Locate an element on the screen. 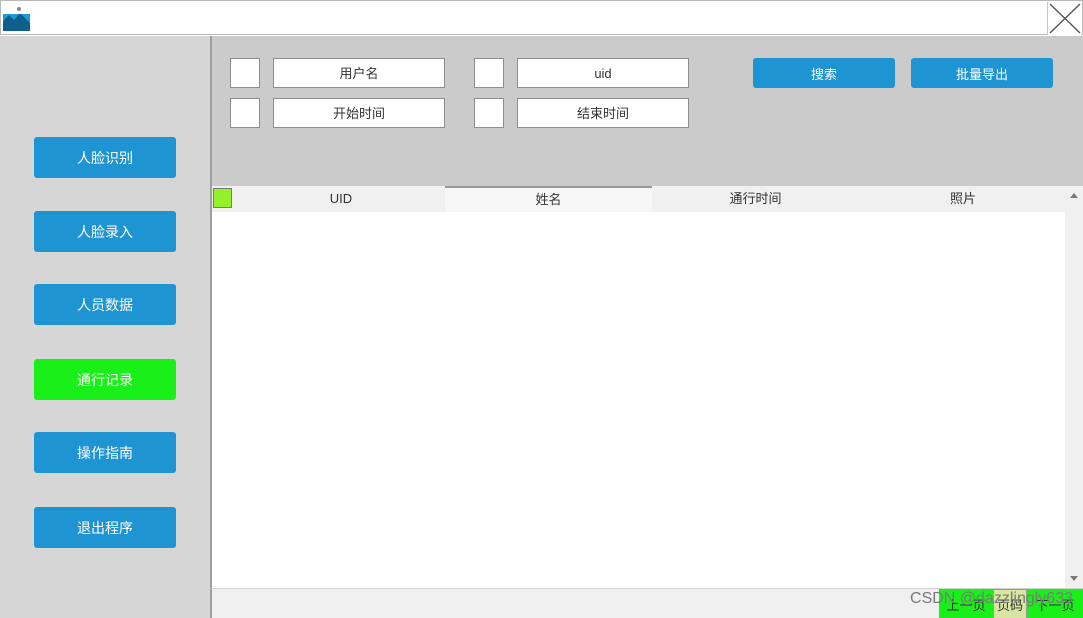 The width and height of the screenshot is (1083, 618). select-all-checkbox is located at coordinates (224, 199).